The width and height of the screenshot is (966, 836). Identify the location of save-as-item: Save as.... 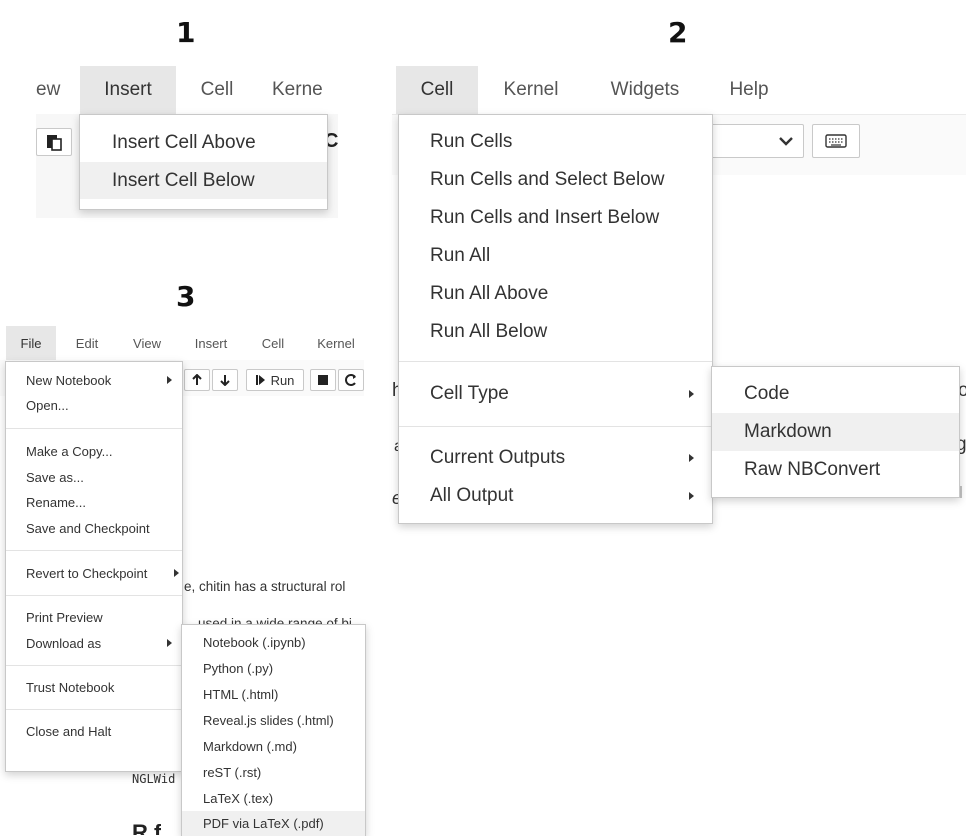
(94, 477).